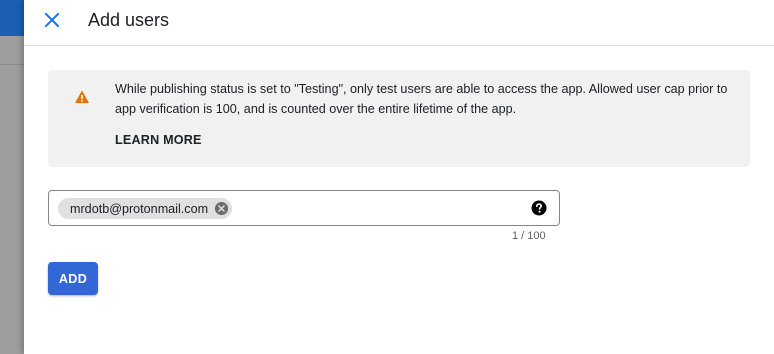 Image resolution: width=774 pixels, height=354 pixels. What do you see at coordinates (158, 140) in the screenshot?
I see `learn-more-link: LEARN MORE` at bounding box center [158, 140].